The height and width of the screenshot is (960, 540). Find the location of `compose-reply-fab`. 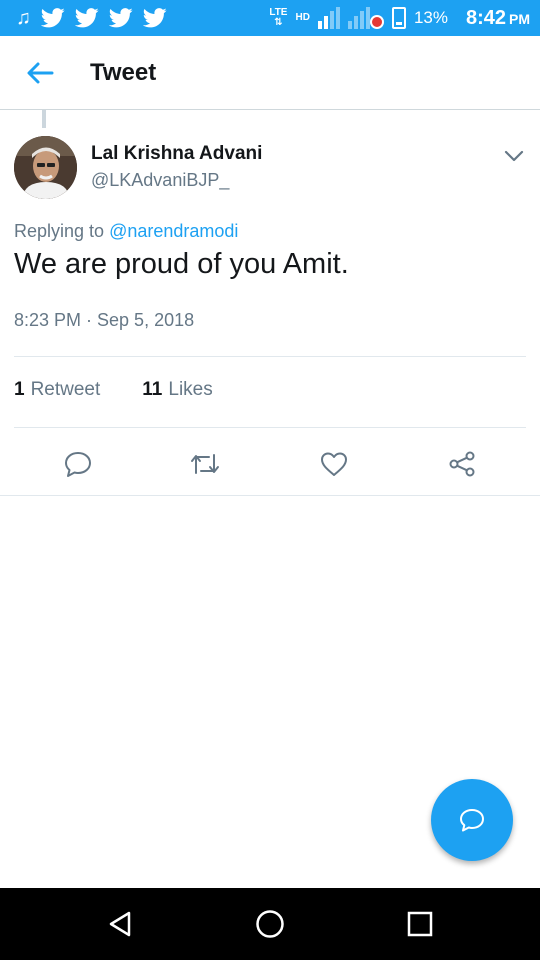

compose-reply-fab is located at coordinates (472, 820).